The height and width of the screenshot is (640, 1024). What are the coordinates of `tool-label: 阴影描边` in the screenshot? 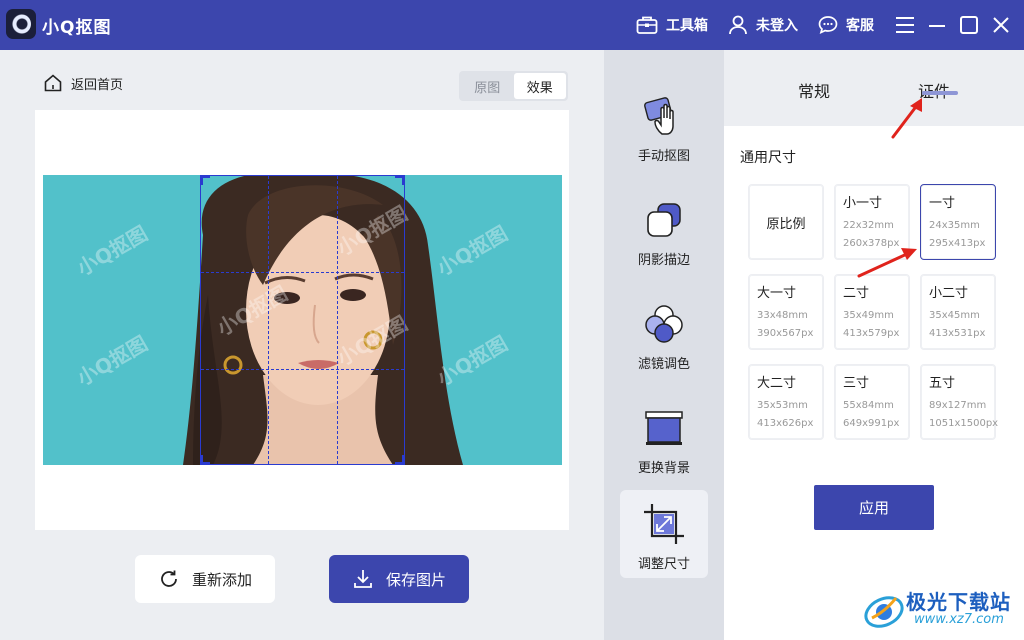 It's located at (663, 260).